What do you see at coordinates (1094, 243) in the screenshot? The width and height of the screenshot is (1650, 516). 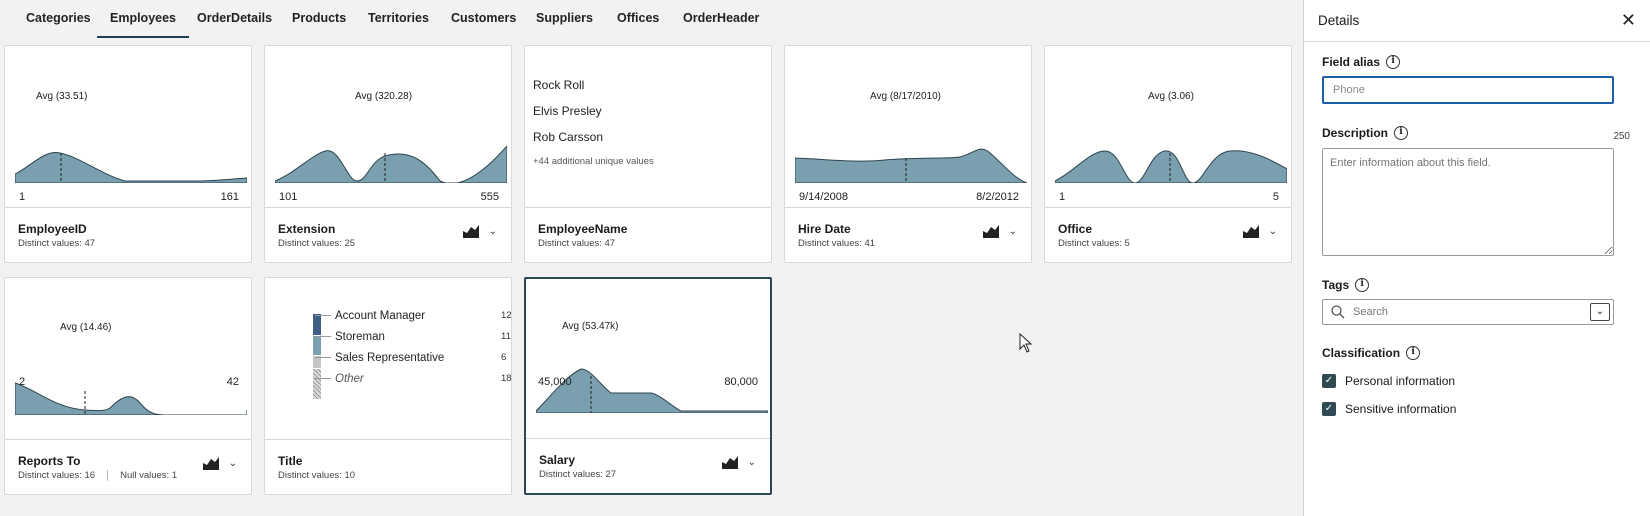 I see `distinct-values: Distinct values: 5` at bounding box center [1094, 243].